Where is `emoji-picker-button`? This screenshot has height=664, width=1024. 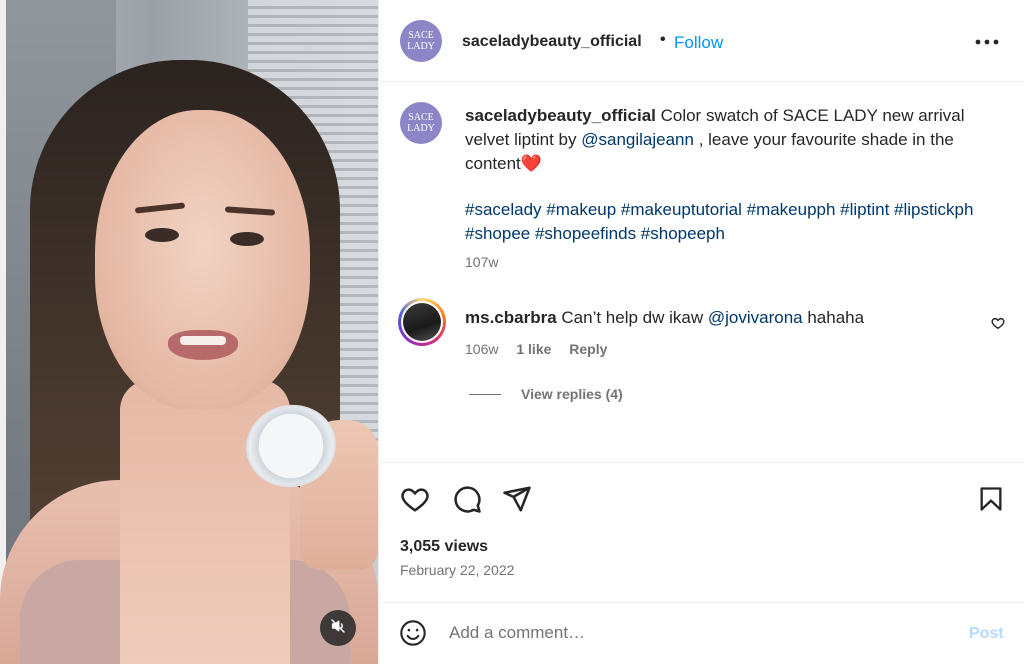 emoji-picker-button is located at coordinates (413, 635).